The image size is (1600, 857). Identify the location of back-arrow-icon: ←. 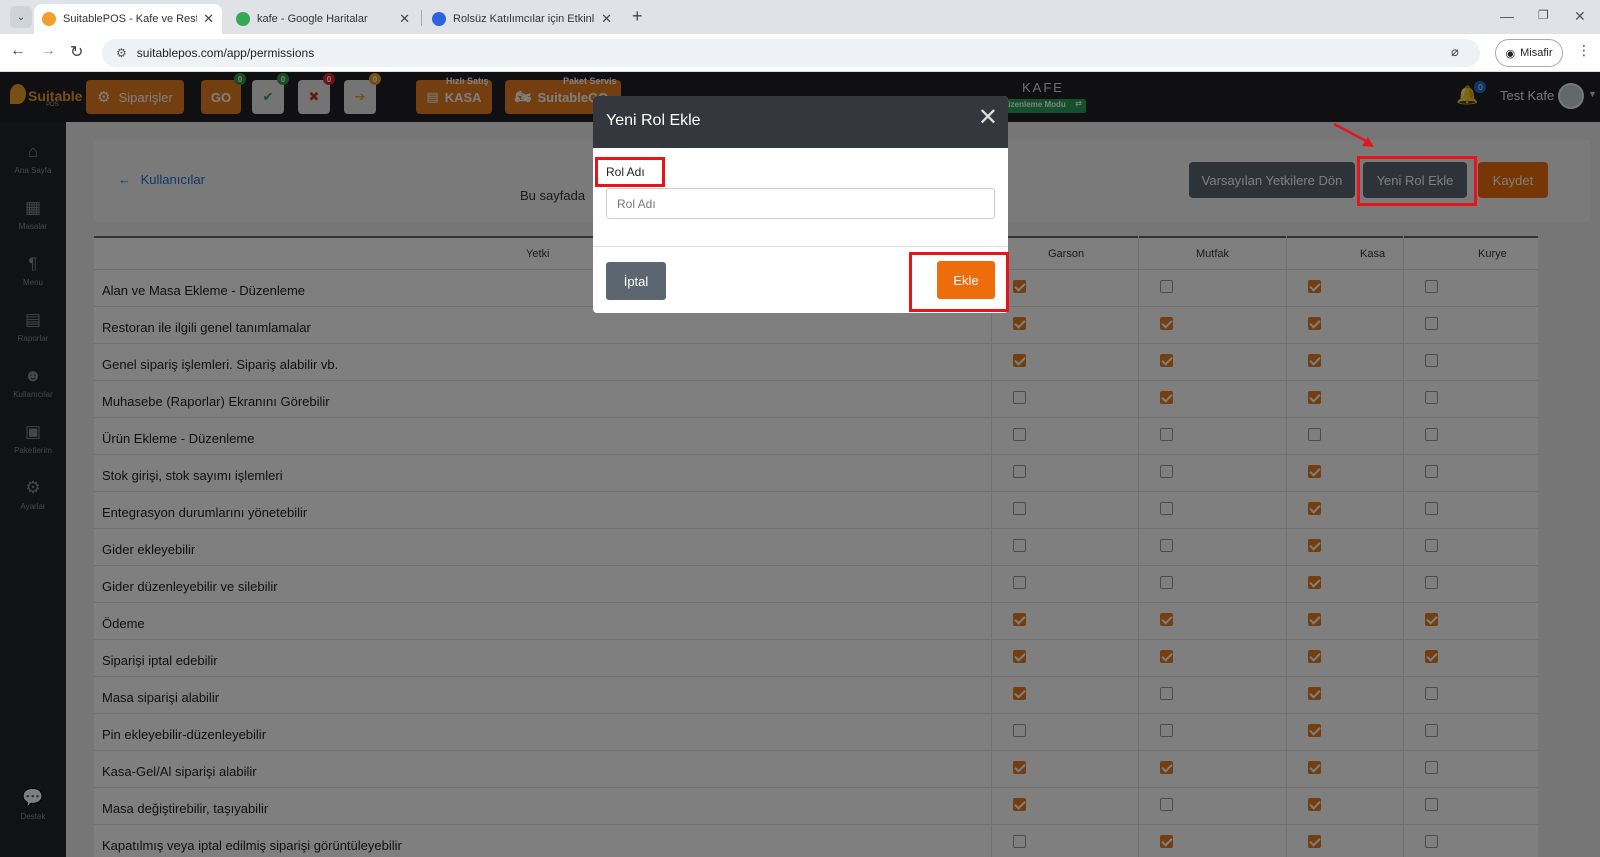
(18, 51).